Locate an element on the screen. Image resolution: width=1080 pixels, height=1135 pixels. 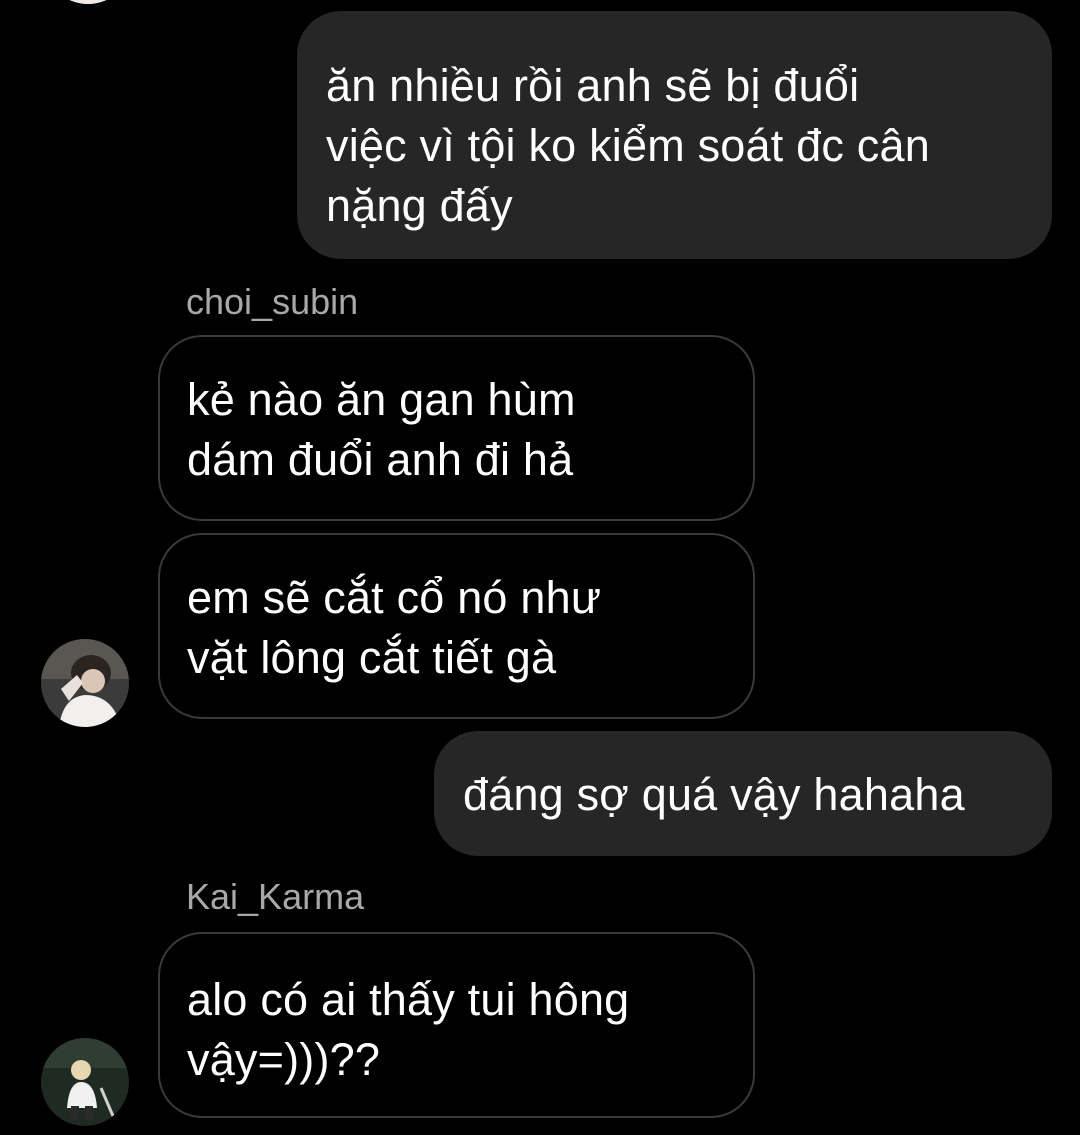
message-bubble-incoming: alo có ai thấy tui hông vậy=)))?? is located at coordinates (456, 1025).